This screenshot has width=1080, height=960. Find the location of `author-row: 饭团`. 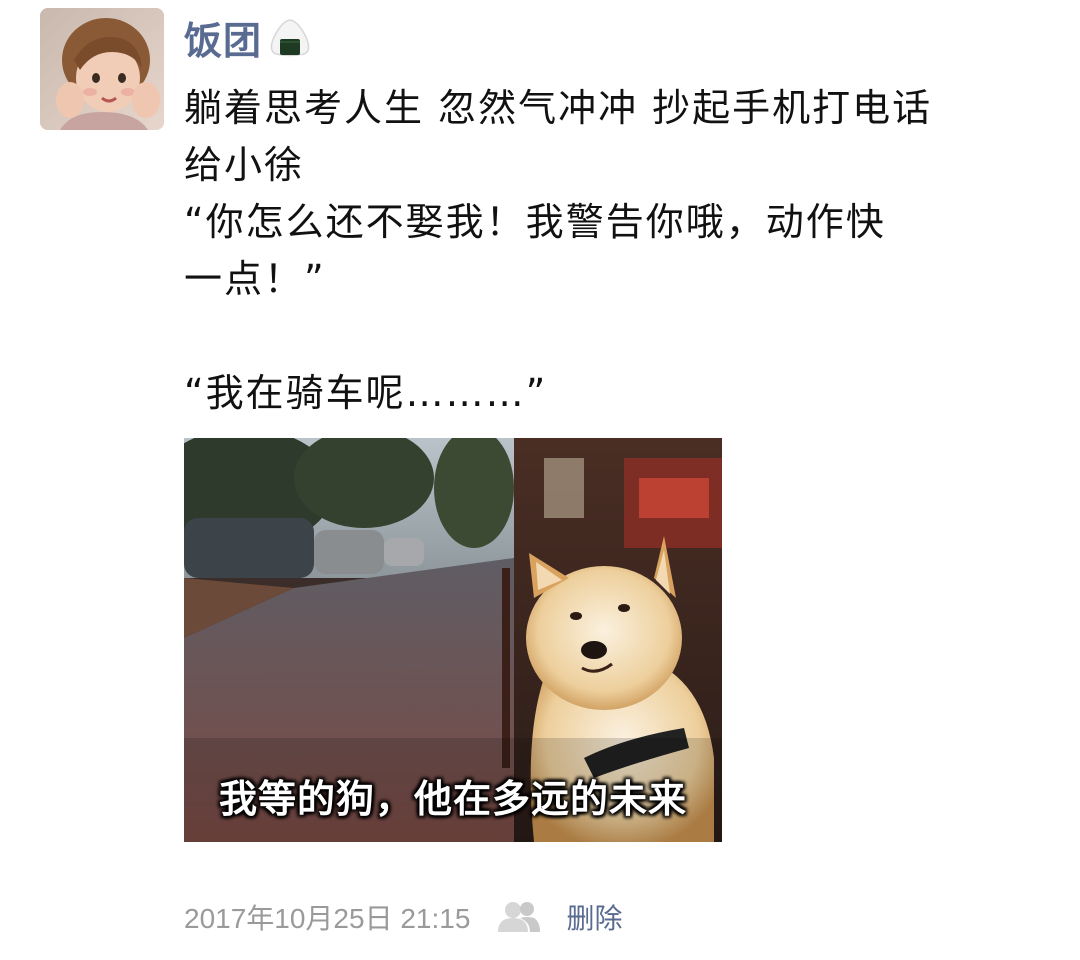

author-row: 饭团 is located at coordinates (248, 37).